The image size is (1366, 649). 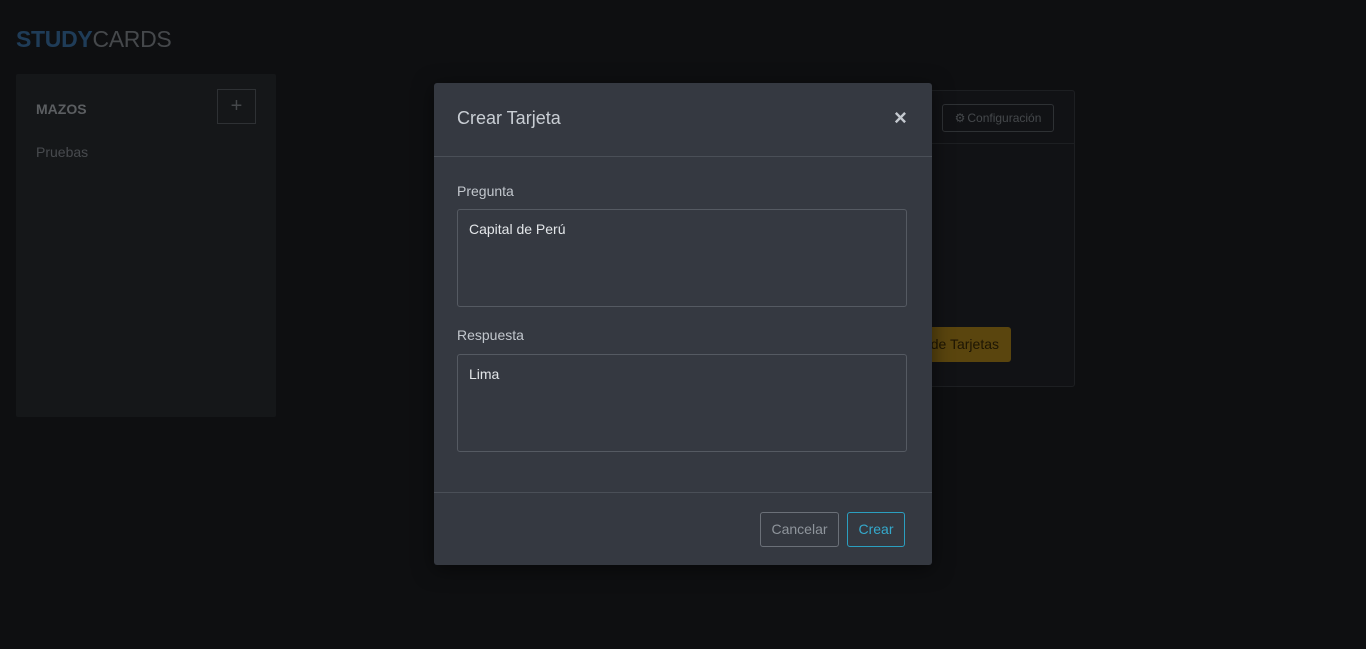 What do you see at coordinates (876, 529) in the screenshot?
I see `create-button: Crear` at bounding box center [876, 529].